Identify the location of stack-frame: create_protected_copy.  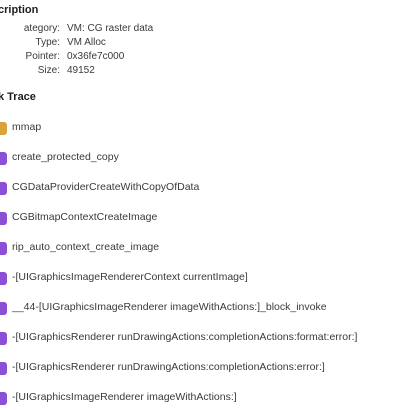
(200, 159).